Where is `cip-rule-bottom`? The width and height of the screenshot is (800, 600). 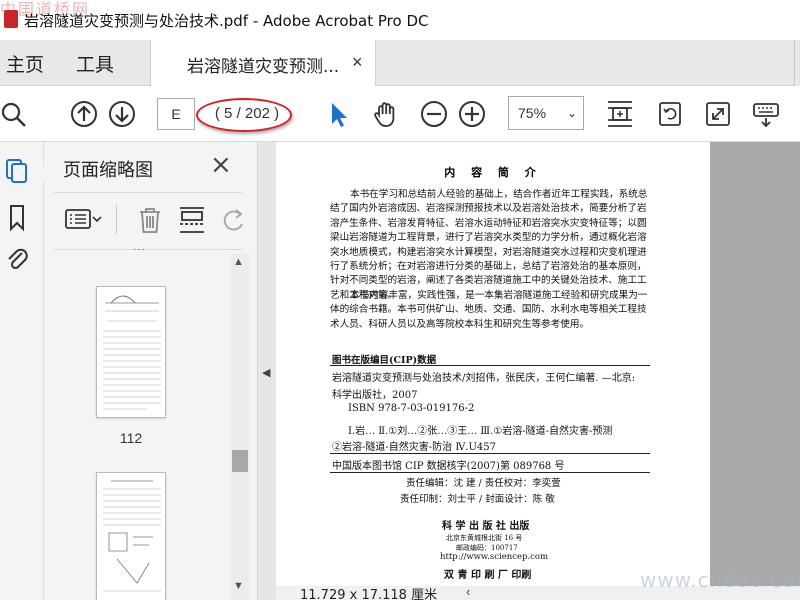
cip-rule-bottom is located at coordinates (490, 472).